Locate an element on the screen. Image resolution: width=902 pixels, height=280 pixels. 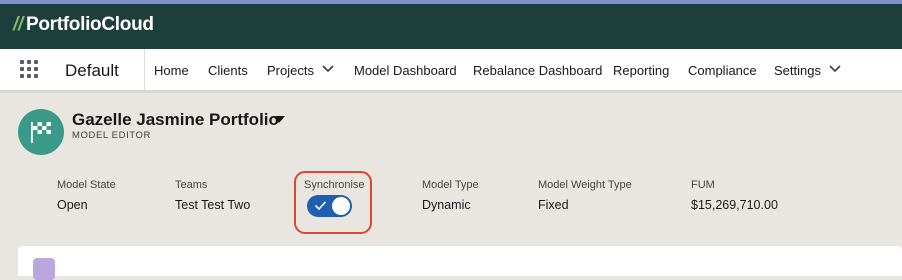
field-label-model-weight-type: Model Weight Type is located at coordinates (585, 185).